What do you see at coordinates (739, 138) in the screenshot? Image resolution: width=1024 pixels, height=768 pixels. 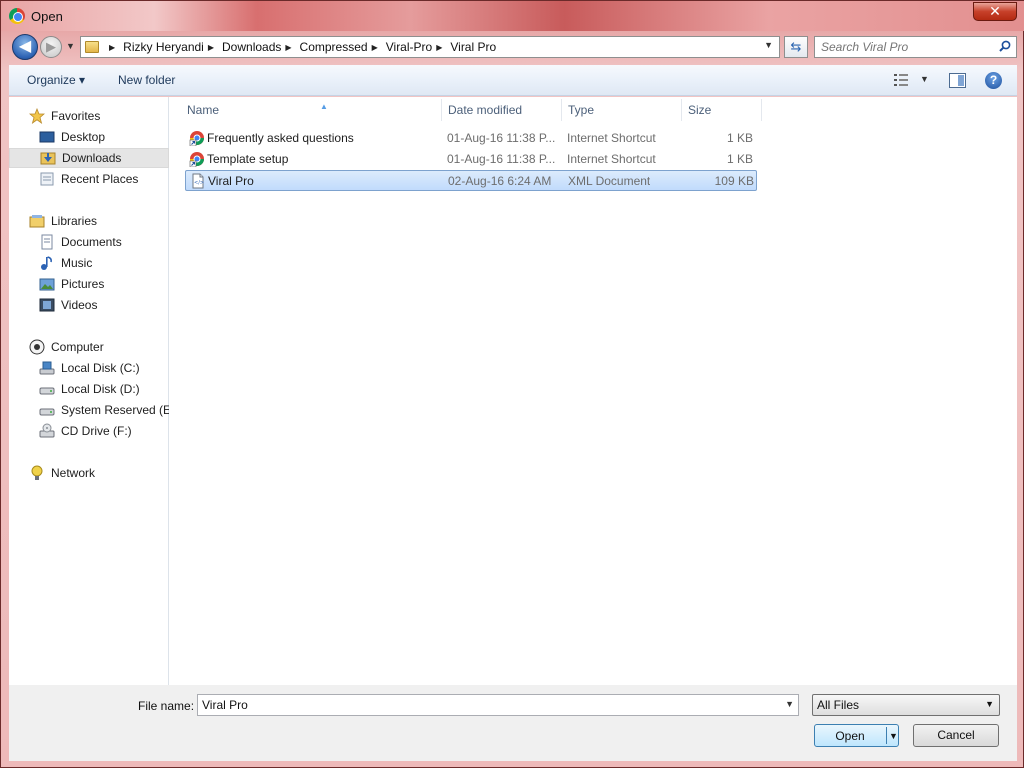 I see `file-size: 1 KB` at bounding box center [739, 138].